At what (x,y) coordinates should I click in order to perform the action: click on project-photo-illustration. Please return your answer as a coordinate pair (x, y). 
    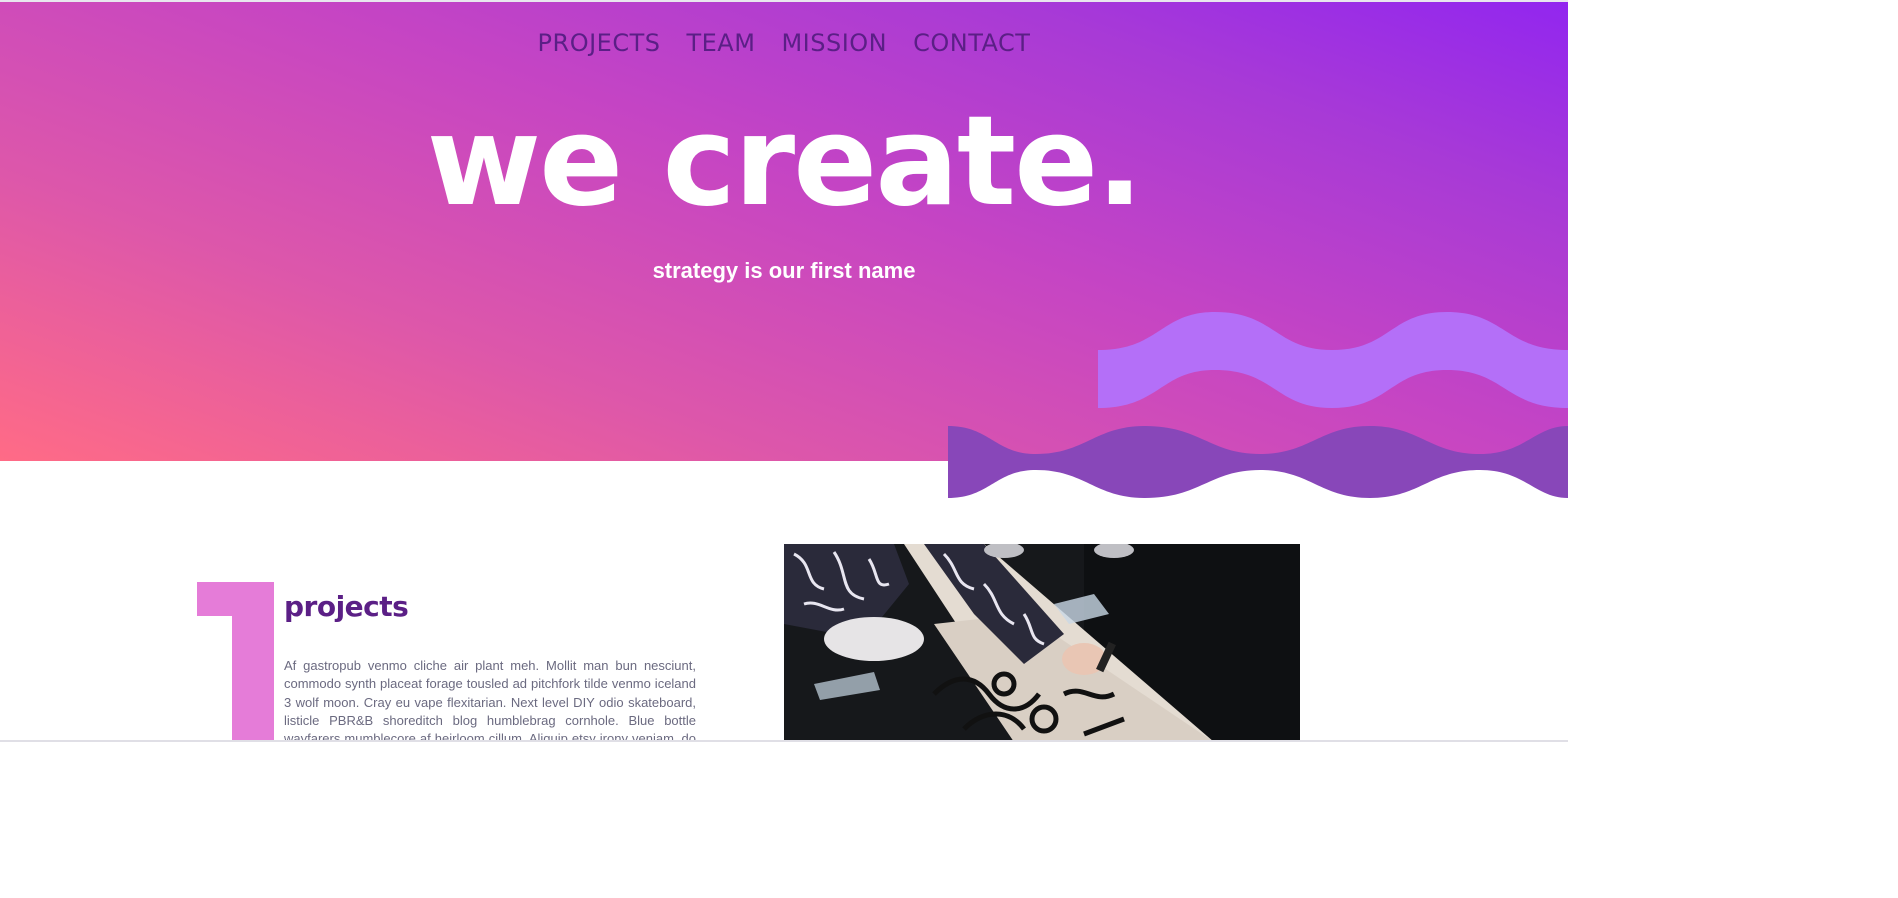
    Looking at the image, I should click on (1042, 643).